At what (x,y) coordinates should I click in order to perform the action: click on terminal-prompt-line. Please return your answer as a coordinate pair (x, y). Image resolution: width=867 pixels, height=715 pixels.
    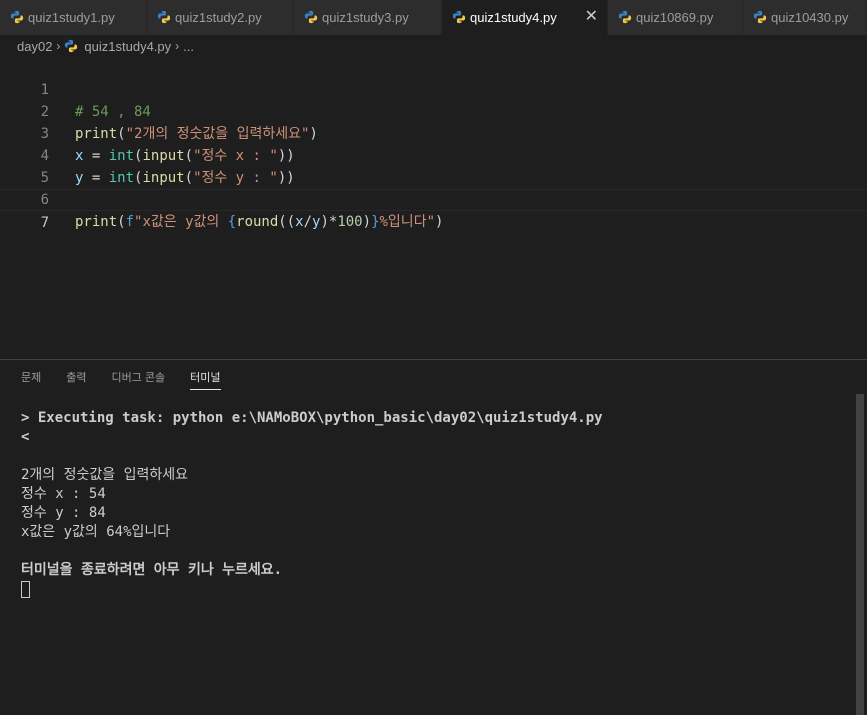
    Looking at the image, I should click on (312, 589).